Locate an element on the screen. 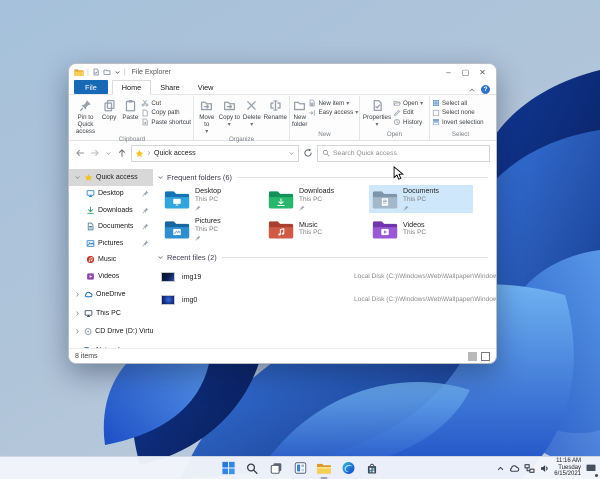 This screenshot has width=600, height=479. widgets-button is located at coordinates (300, 468).